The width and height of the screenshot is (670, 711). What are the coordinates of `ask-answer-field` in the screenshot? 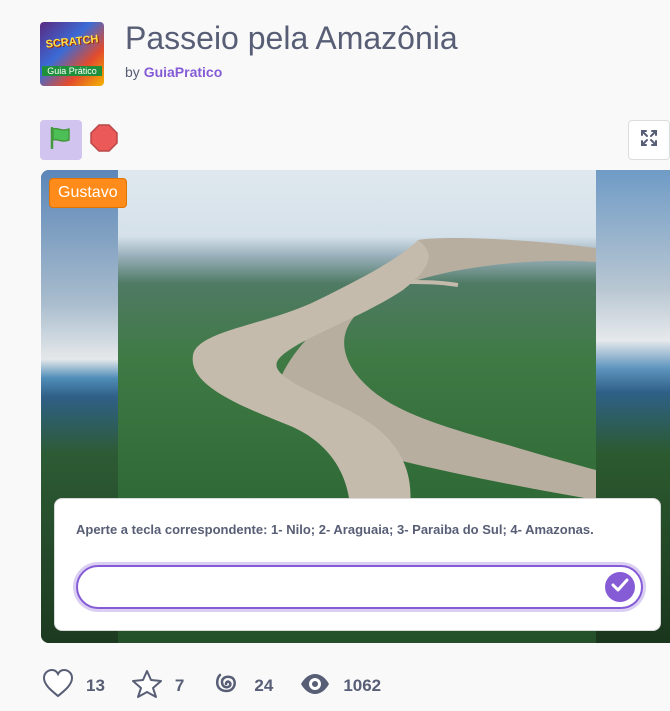 It's located at (359, 587).